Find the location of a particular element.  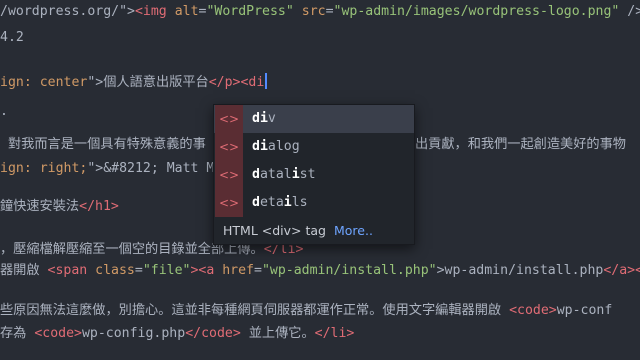

code-line: ign: right;">&#8212; Matt Mu is located at coordinates (111, 169).